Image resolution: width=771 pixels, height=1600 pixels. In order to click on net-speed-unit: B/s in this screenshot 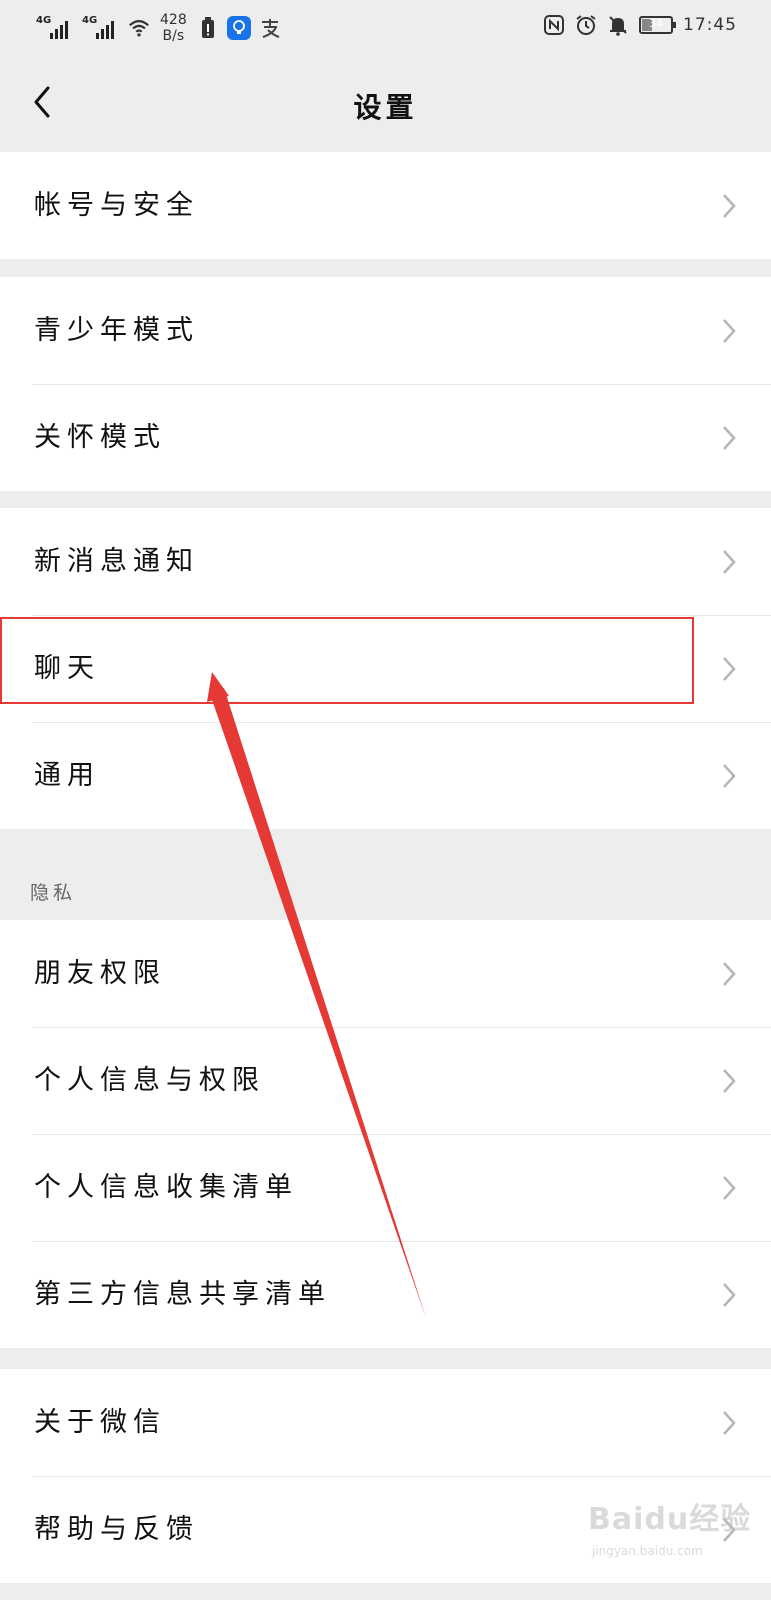, I will do `click(173, 36)`.